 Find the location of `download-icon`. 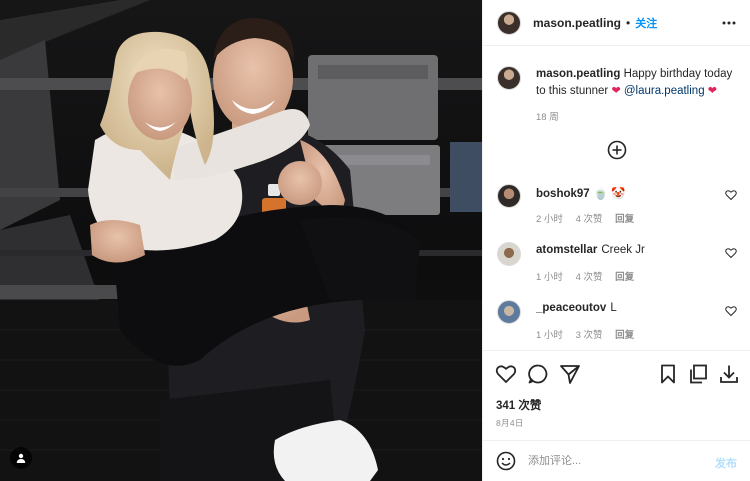

download-icon is located at coordinates (729, 374).